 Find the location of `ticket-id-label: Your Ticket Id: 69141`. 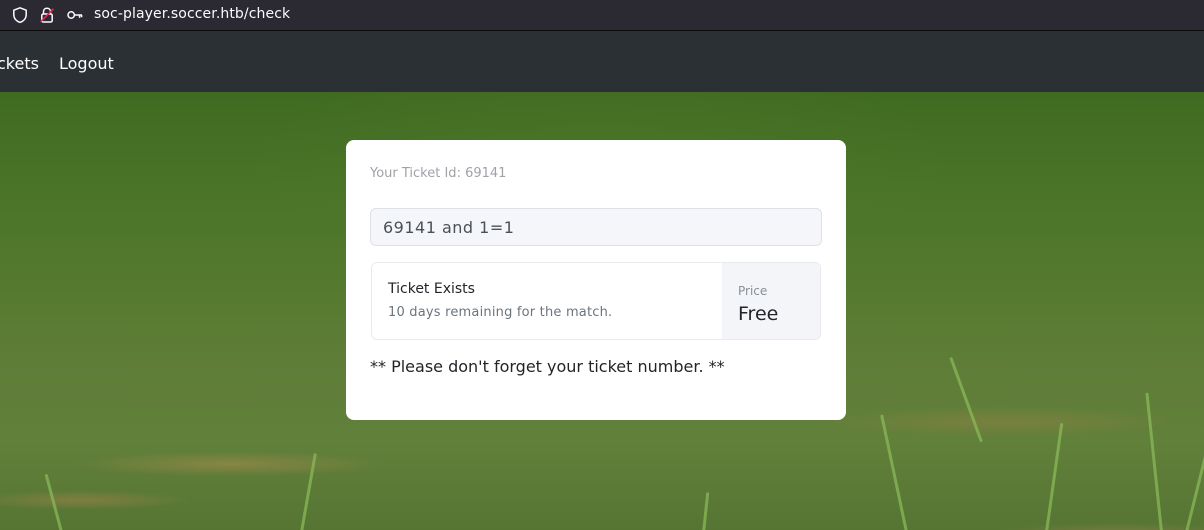

ticket-id-label: Your Ticket Id: 69141 is located at coordinates (438, 173).